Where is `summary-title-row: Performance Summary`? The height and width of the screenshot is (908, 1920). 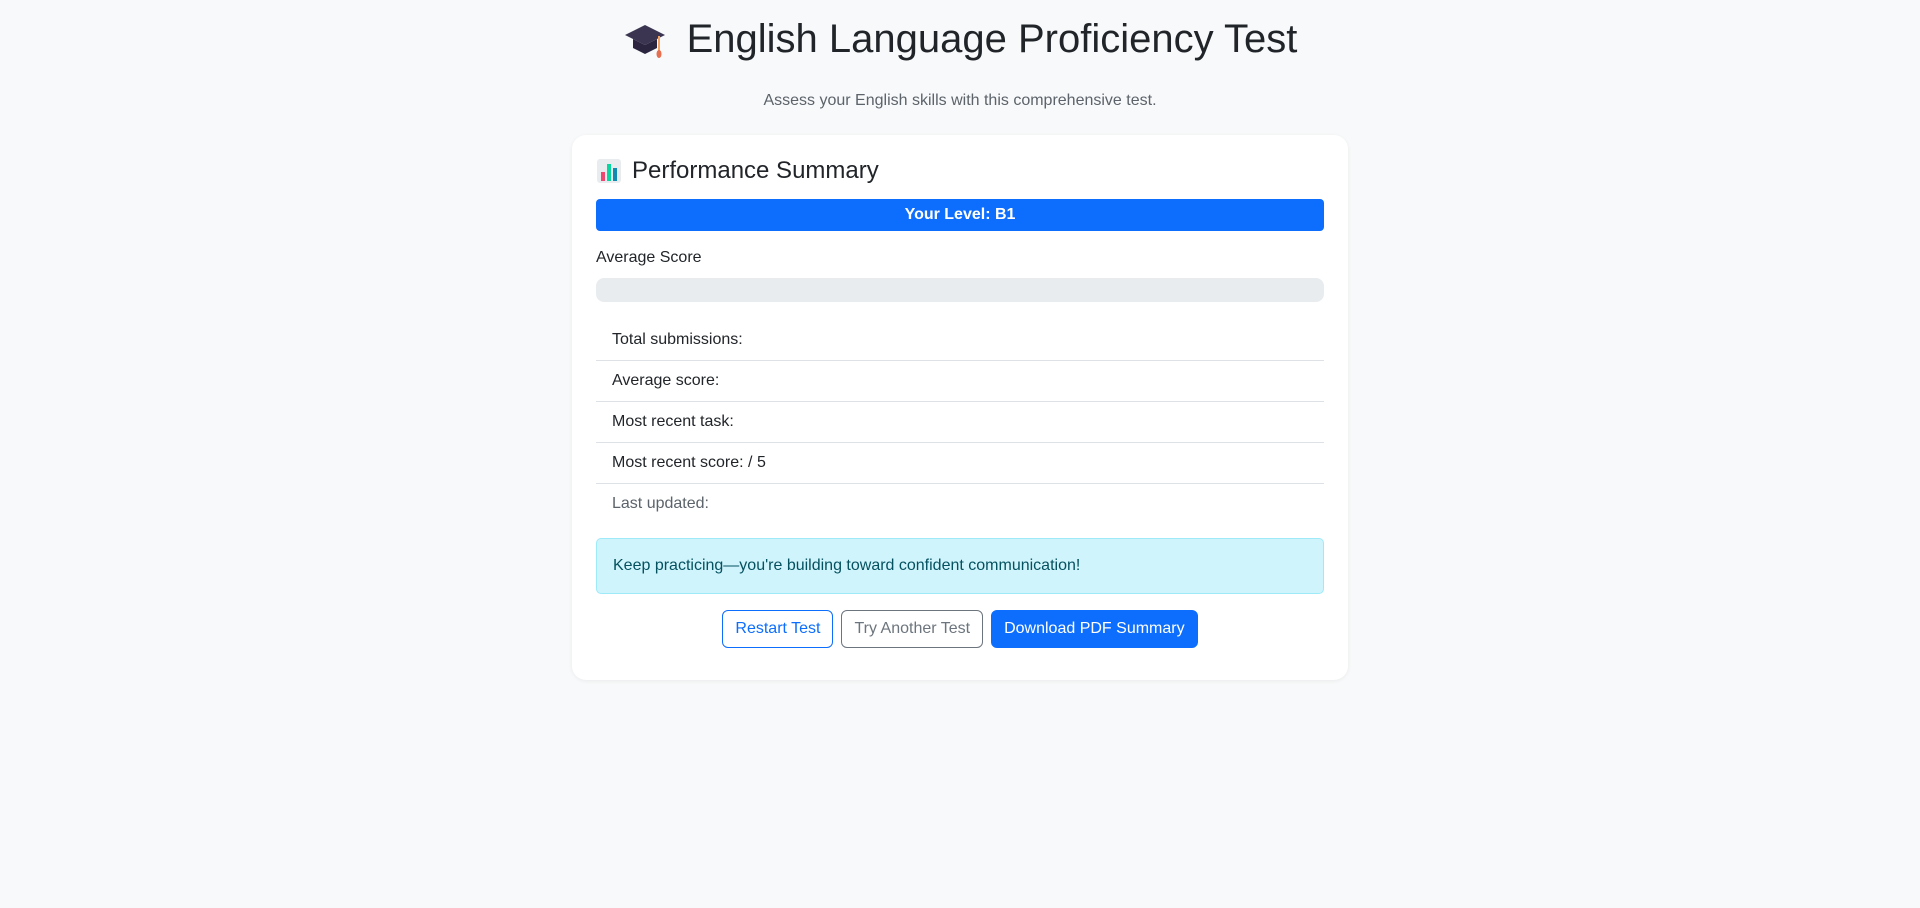 summary-title-row: Performance Summary is located at coordinates (960, 171).